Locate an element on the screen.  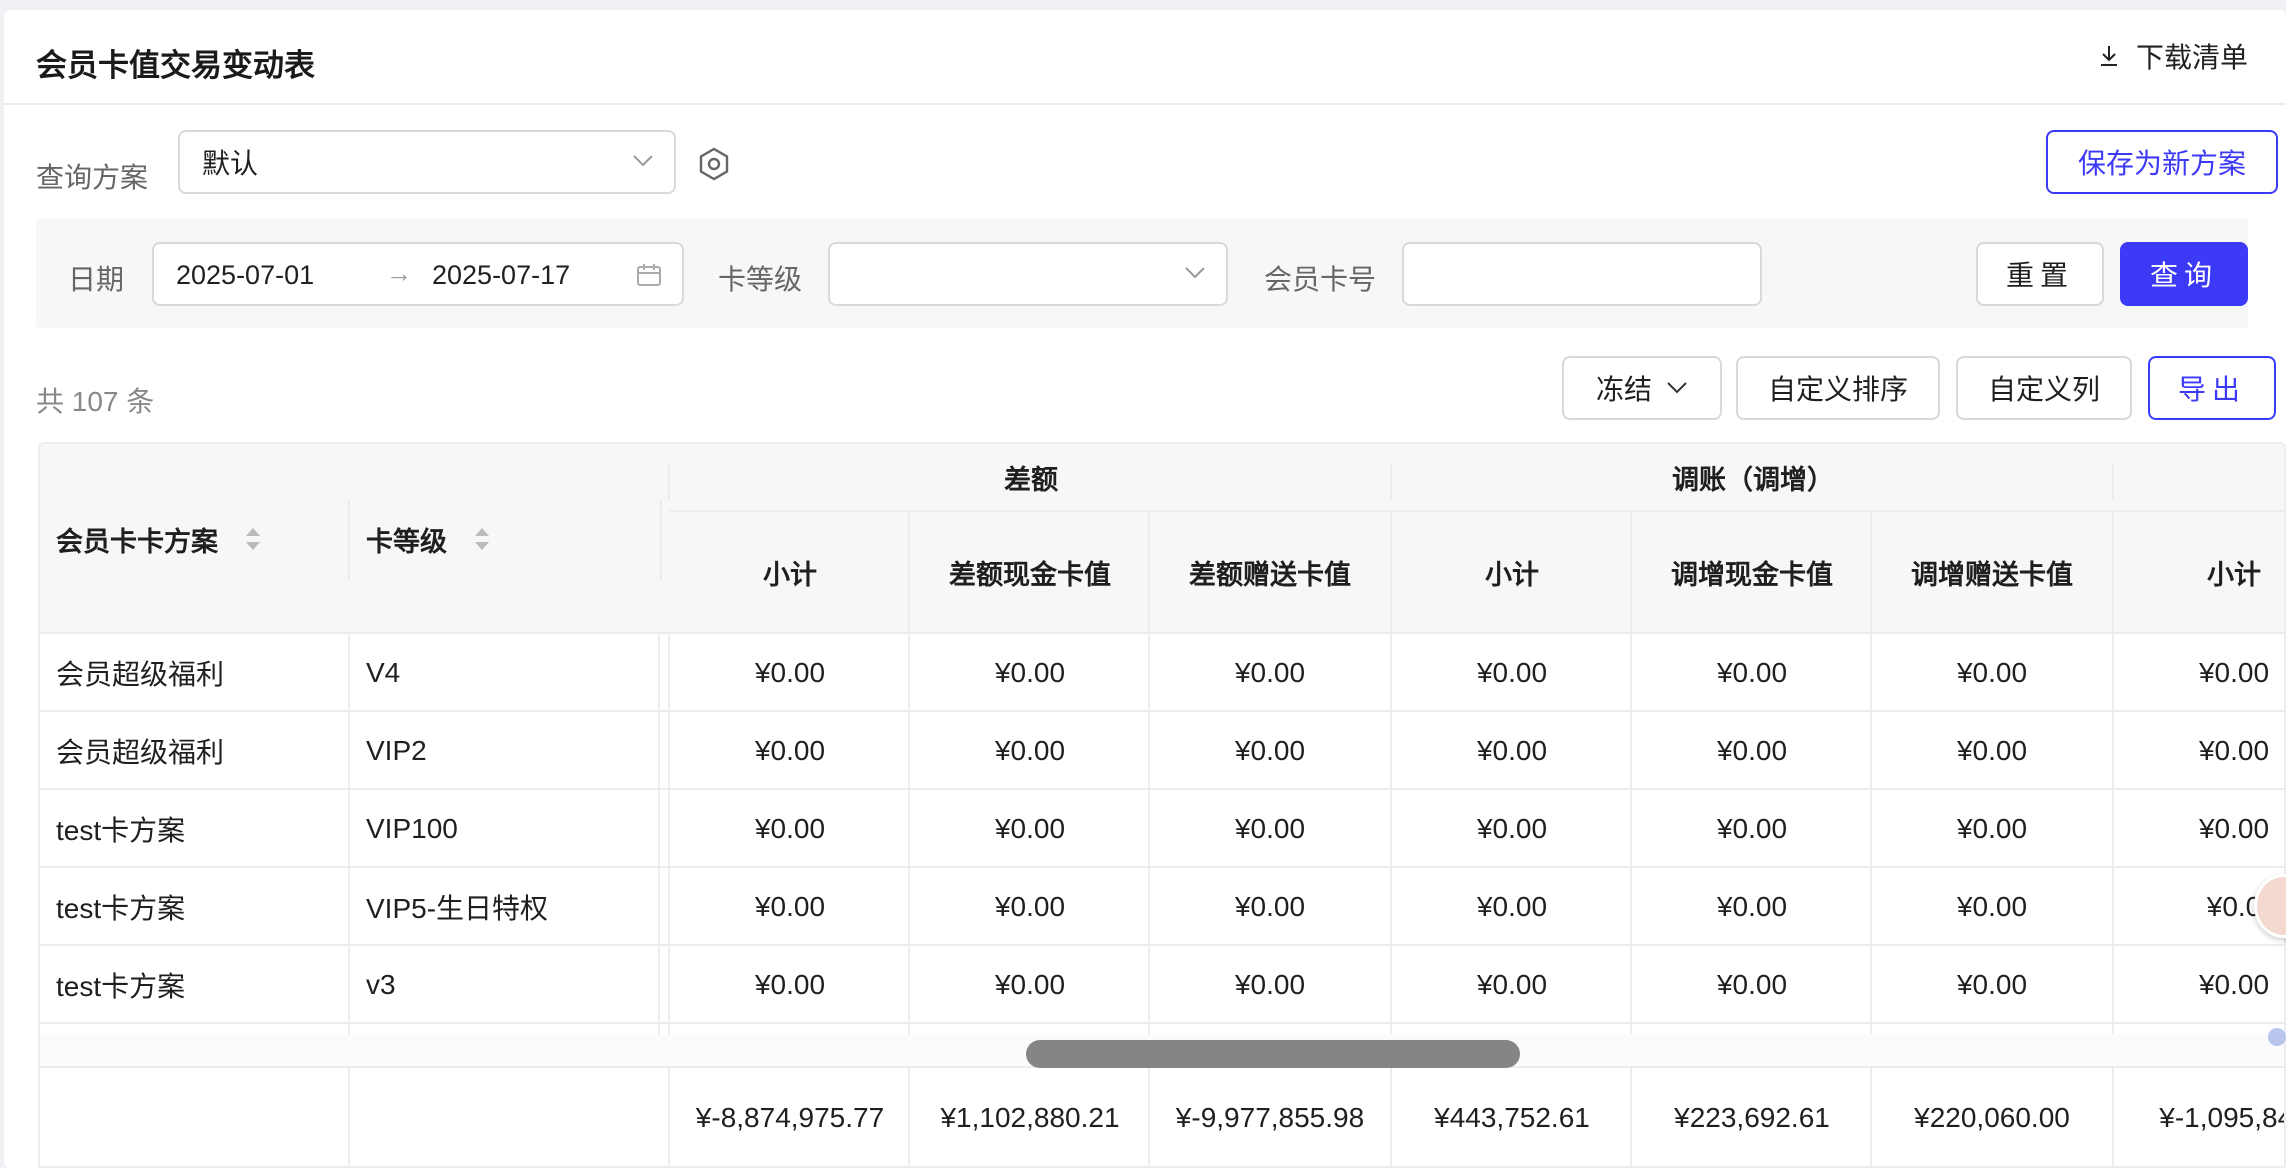
assistant-bubble-icon is located at coordinates (2277, 1037).